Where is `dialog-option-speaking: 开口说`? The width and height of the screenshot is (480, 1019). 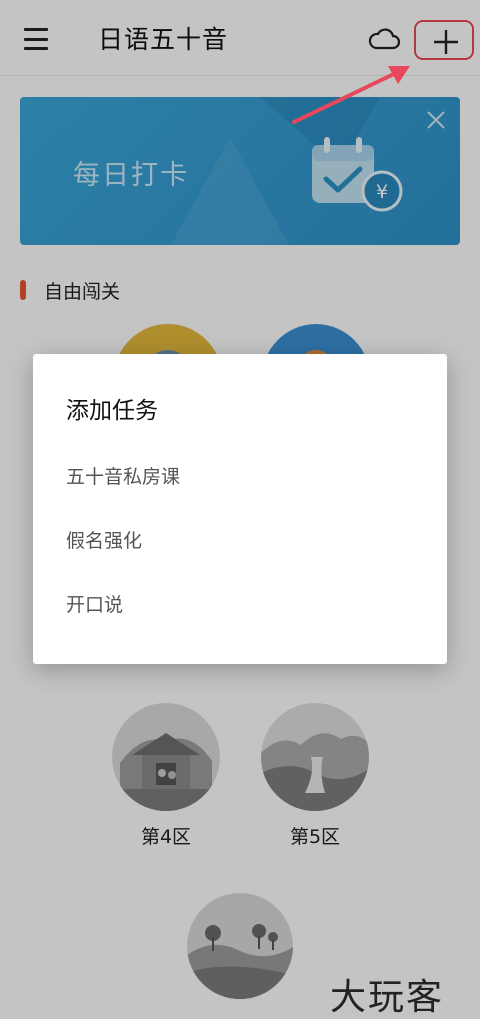
dialog-option-speaking: 开口说 is located at coordinates (236, 603).